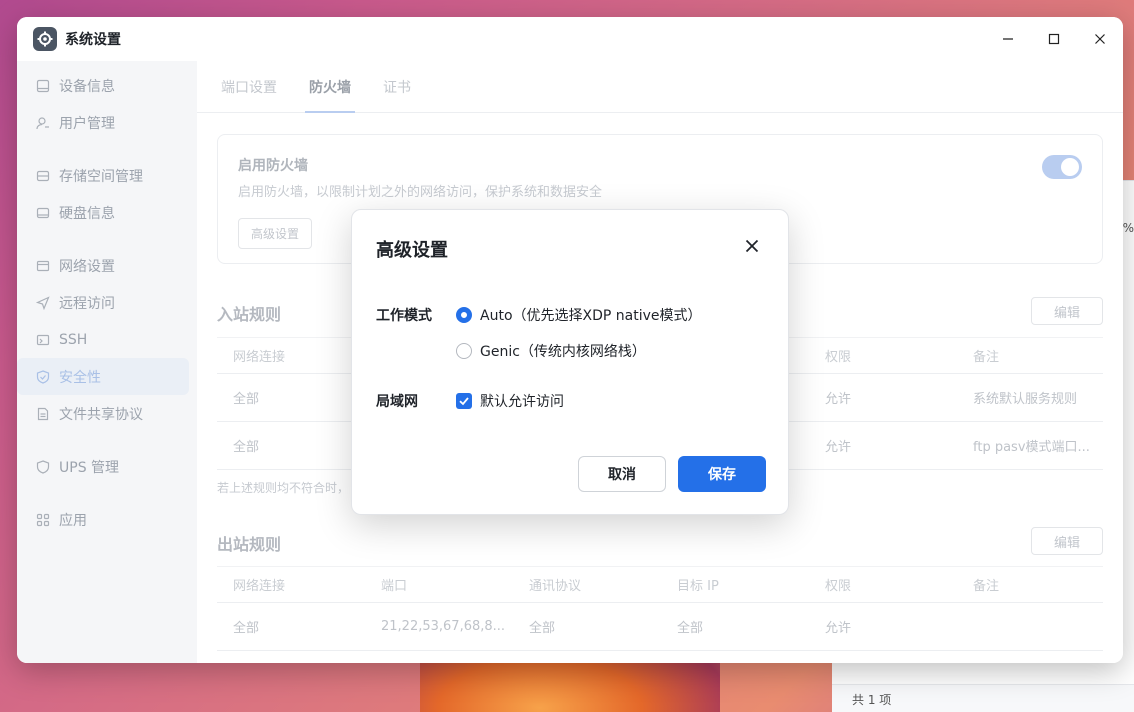  I want to click on lan-allow-label: 默认允许访问, so click(522, 402).